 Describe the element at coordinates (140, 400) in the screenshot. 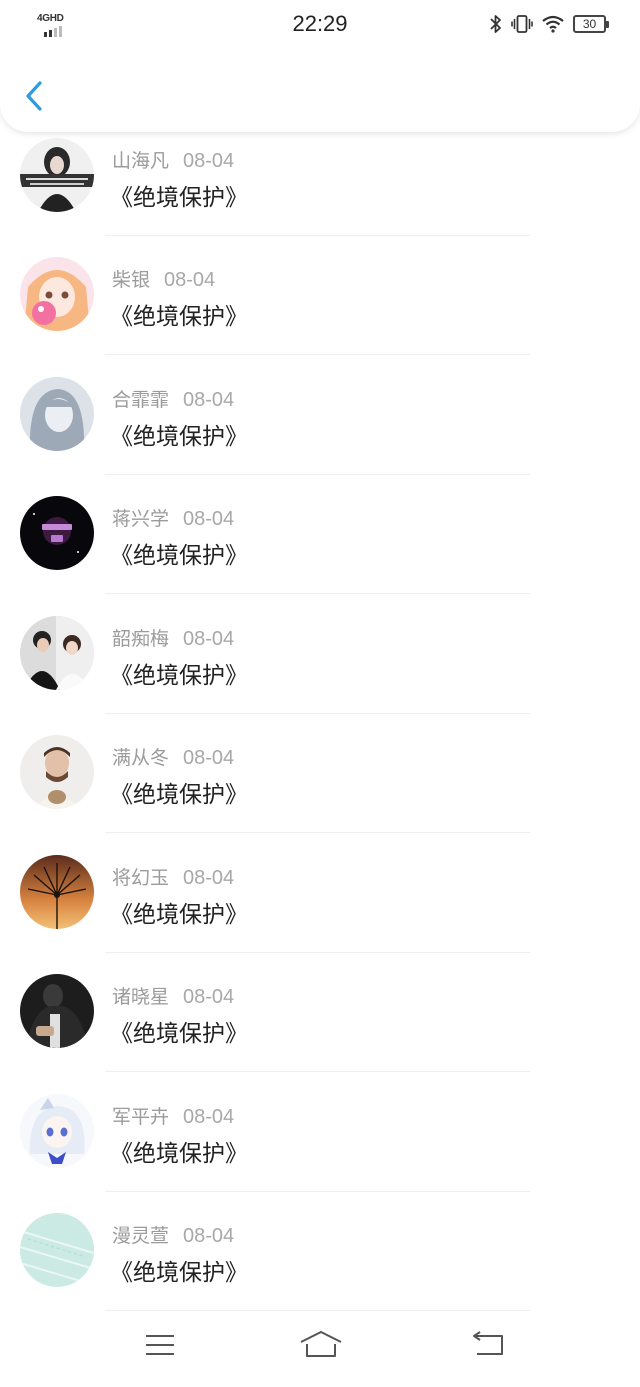

I see `comment-username: 合霏霏` at that location.